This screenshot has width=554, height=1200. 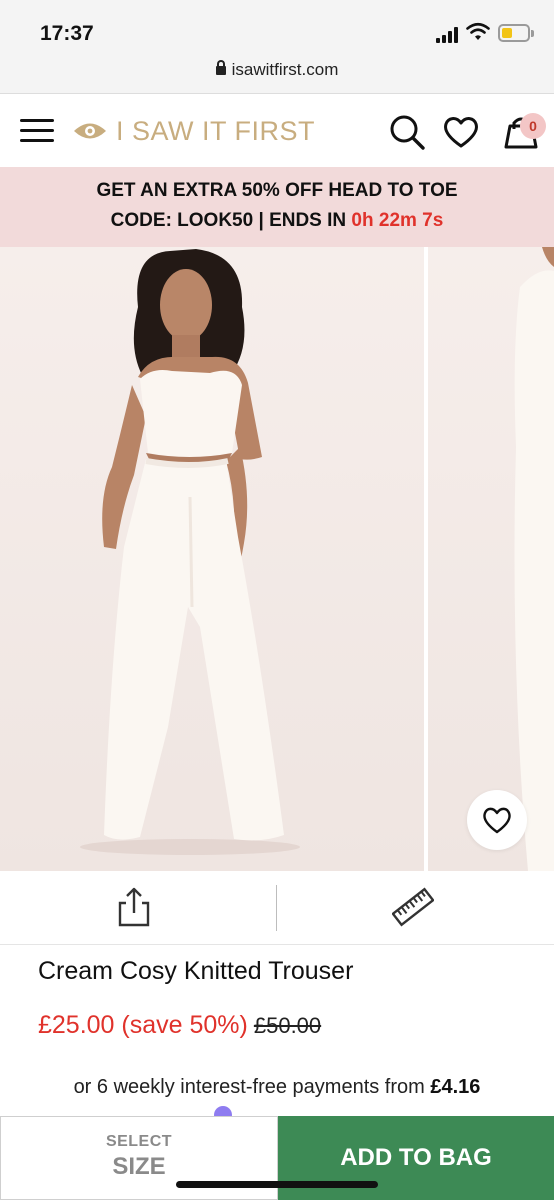 I want to click on product-price: £25.00 (save 50%) £50.00, so click(x=179, y=1025).